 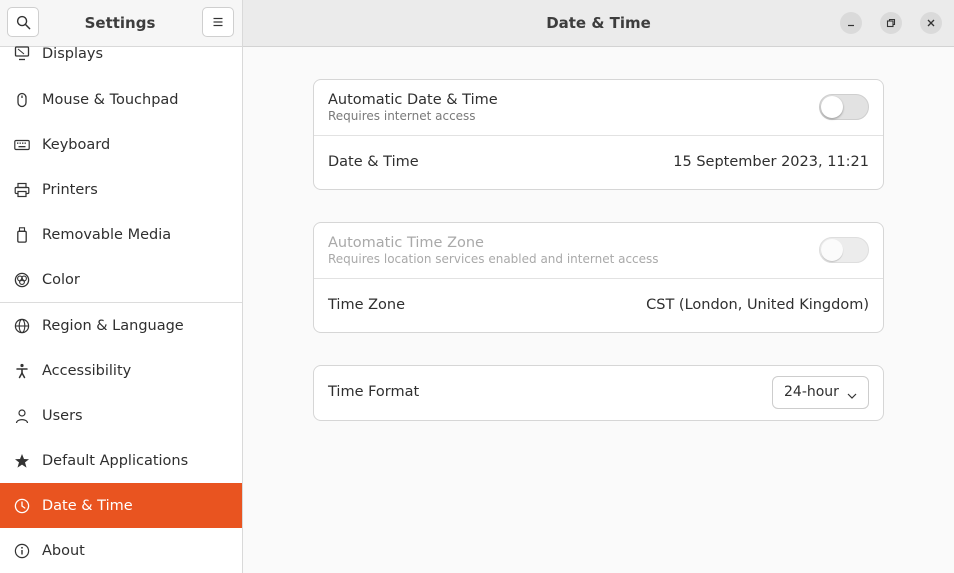 I want to click on automatic-date-time-title: Automatic Date & Time, so click(x=413, y=100).